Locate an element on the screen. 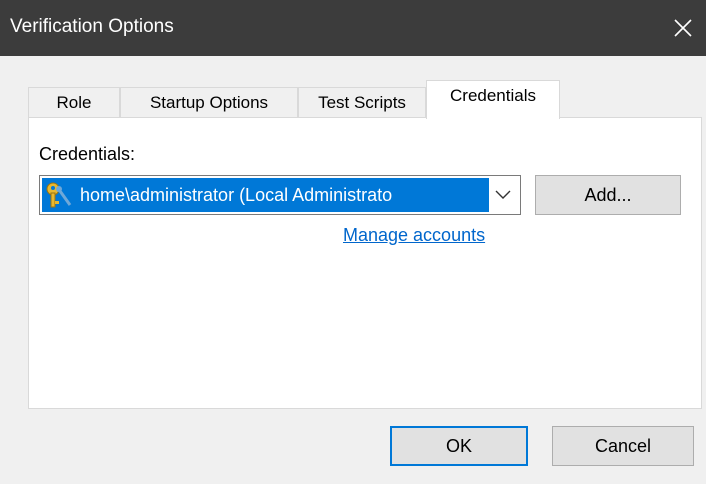  close-icon is located at coordinates (683, 28).